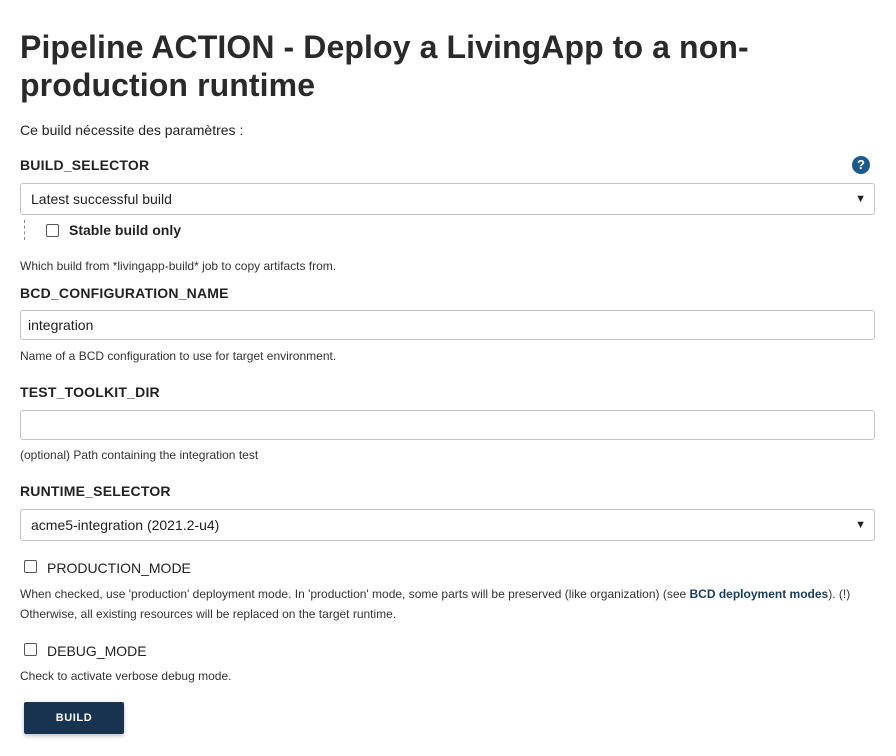 Image resolution: width=896 pixels, height=756 pixels. Describe the element at coordinates (125, 525) in the screenshot. I see `runtime-selector-value: acme5-integration (2021.2-u4)` at that location.